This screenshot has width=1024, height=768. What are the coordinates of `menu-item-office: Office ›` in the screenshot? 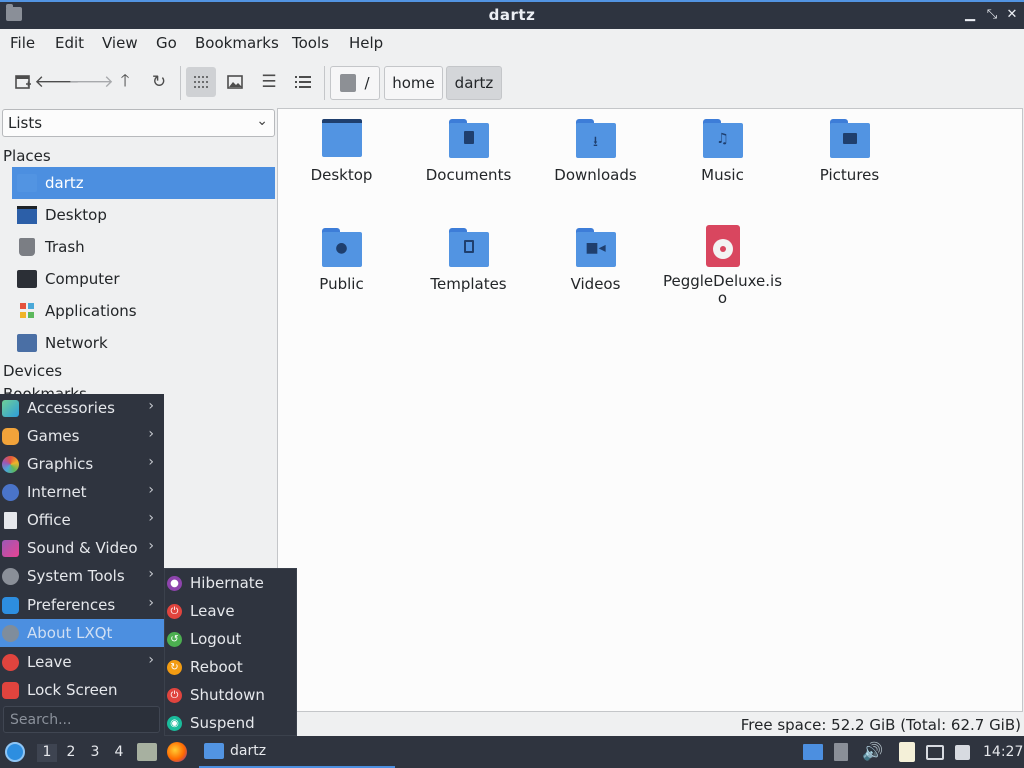 It's located at (82, 520).